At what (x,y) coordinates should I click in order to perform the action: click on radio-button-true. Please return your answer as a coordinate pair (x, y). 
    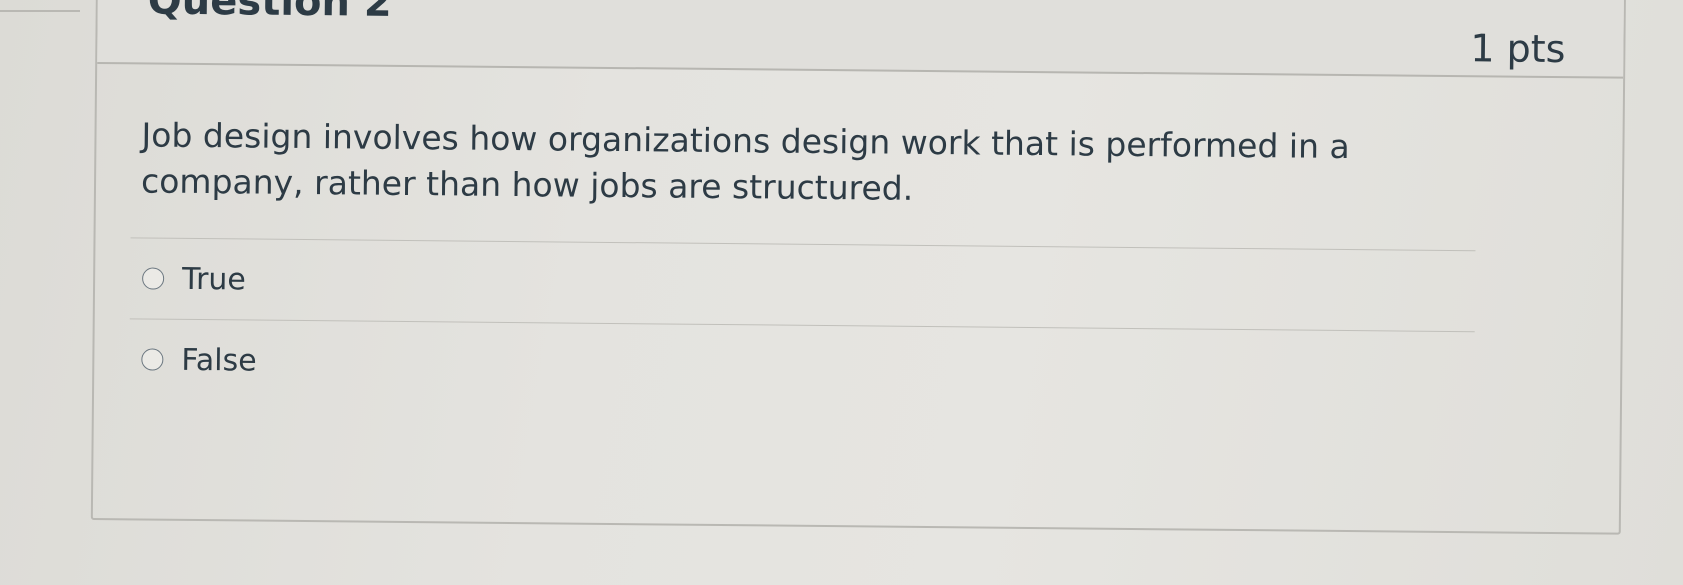
    Looking at the image, I should click on (153, 278).